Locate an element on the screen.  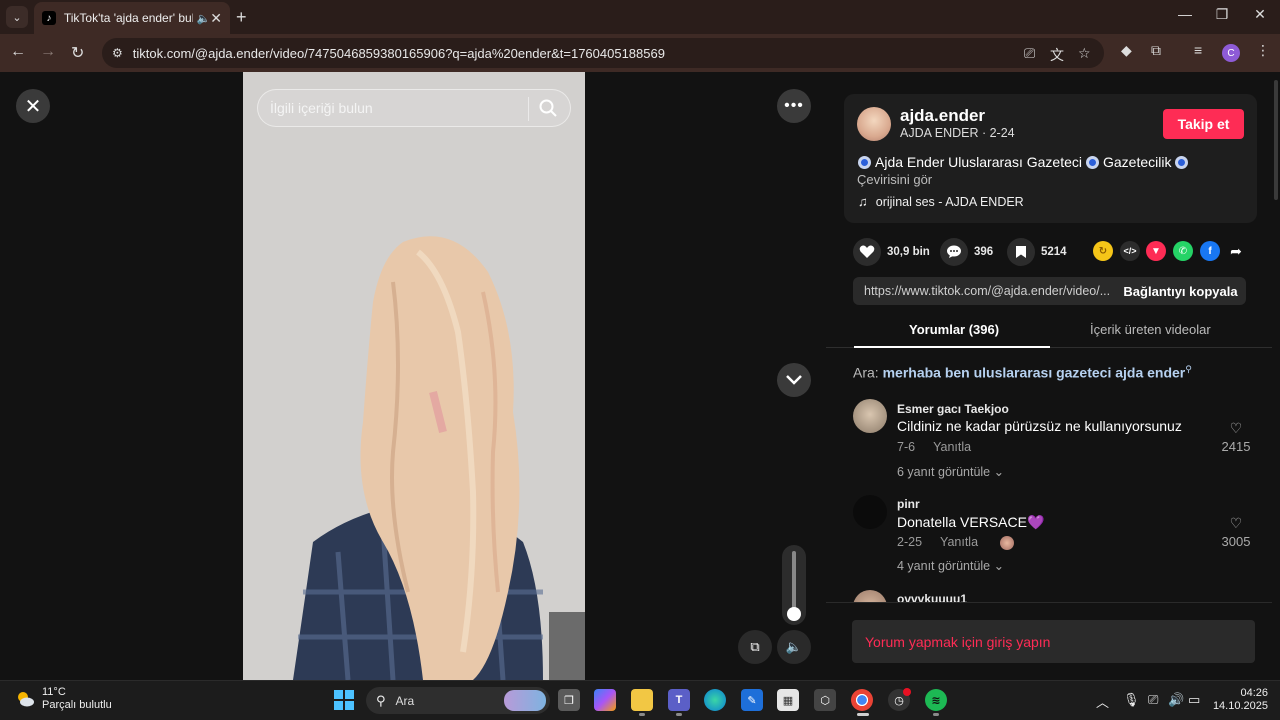
window-close-icon: ✕ is located at coordinates (1260, 14).